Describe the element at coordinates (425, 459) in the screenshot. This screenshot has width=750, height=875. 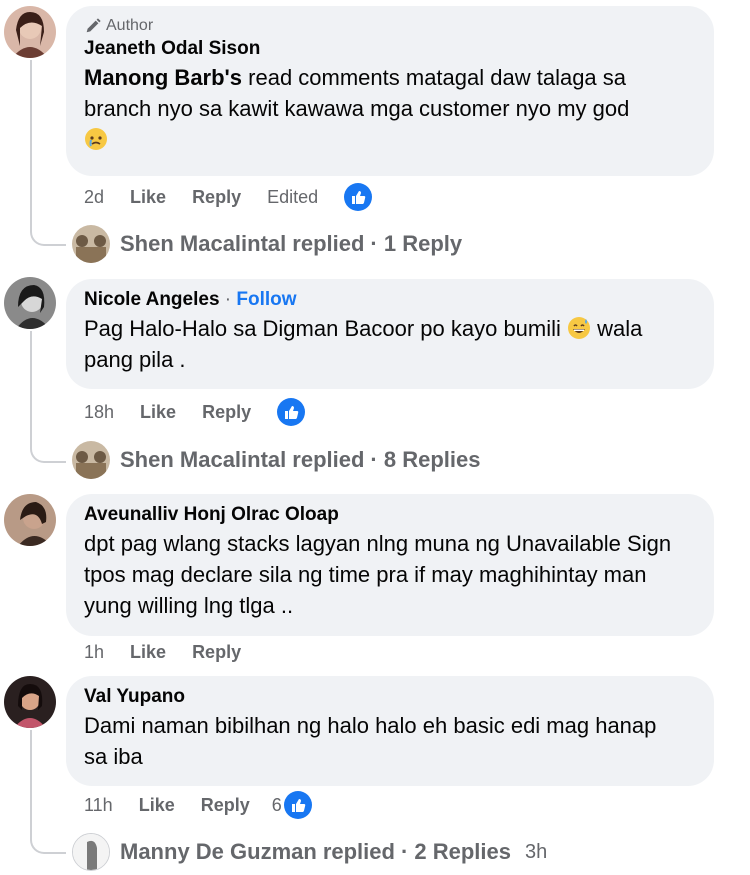
I see `reply-count: · 8 Replies` at that location.